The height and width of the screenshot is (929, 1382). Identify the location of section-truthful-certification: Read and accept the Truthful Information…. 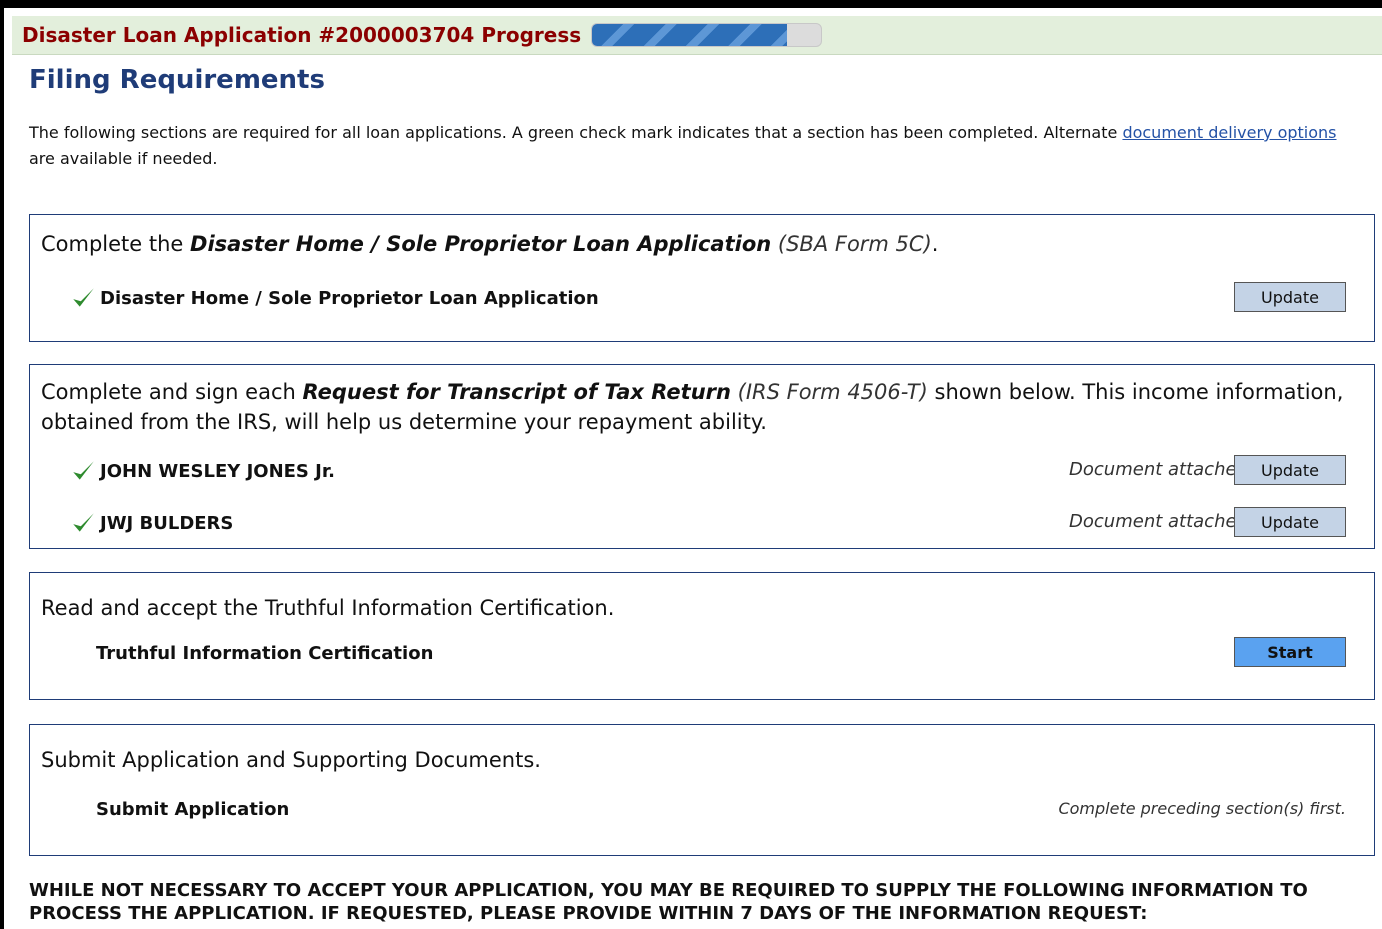
(702, 636).